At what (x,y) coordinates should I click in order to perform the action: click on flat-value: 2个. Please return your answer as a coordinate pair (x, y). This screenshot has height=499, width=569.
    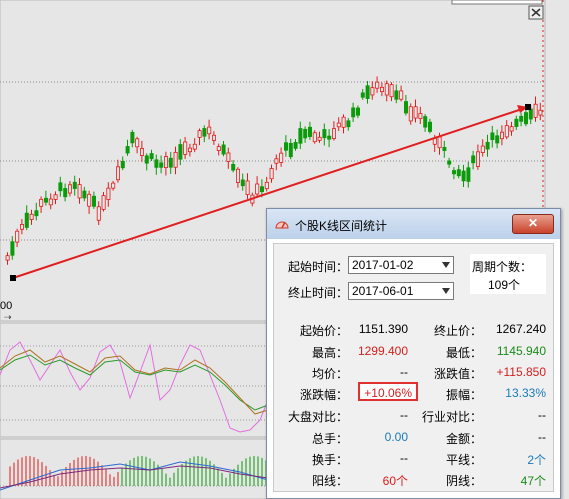
    Looking at the image, I should click on (536, 460).